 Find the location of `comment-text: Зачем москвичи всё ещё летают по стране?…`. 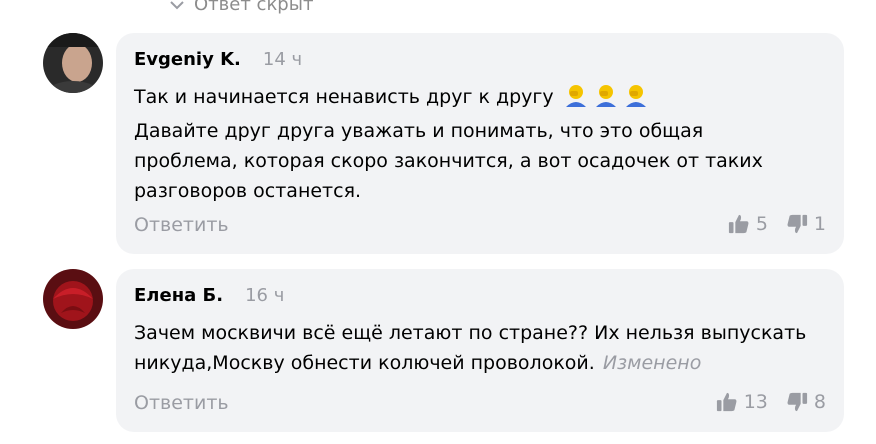

comment-text: Зачем москвичи всё ещё летают по стране?… is located at coordinates (479, 348).